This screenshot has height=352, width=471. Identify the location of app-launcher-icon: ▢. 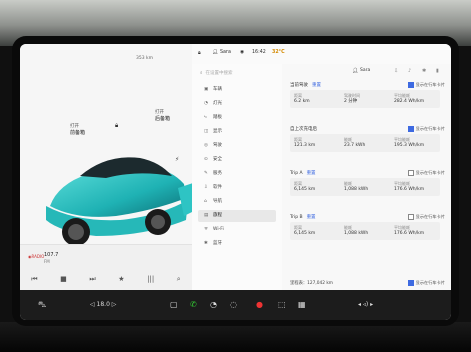
(174, 304).